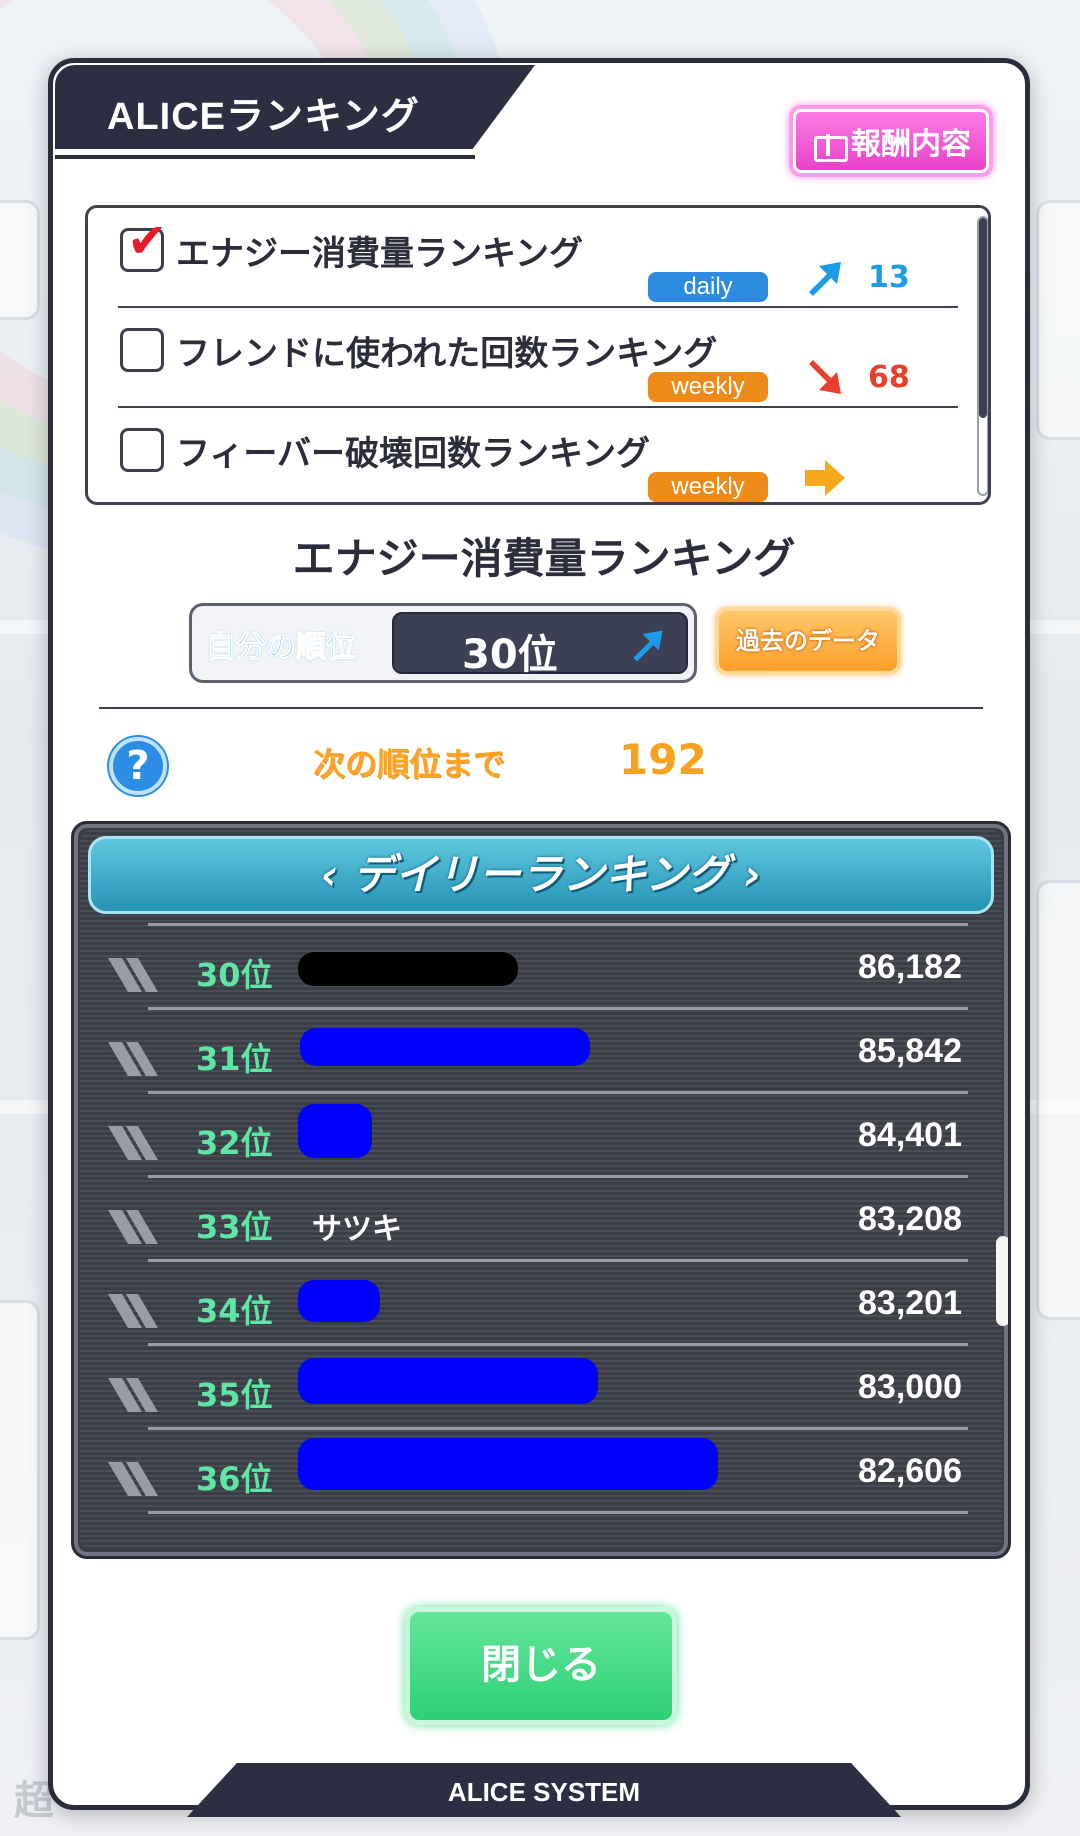 The image size is (1080, 1836). I want to click on rank-change-value: 68, so click(889, 377).